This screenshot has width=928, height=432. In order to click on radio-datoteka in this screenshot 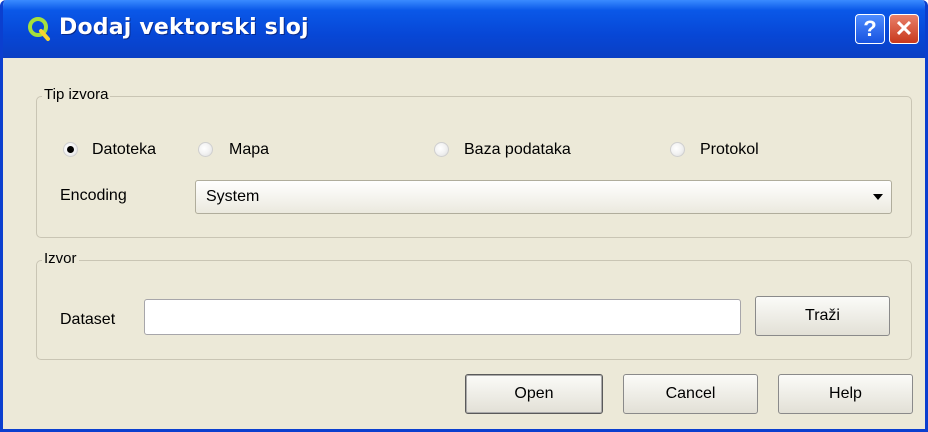, I will do `click(70, 149)`.